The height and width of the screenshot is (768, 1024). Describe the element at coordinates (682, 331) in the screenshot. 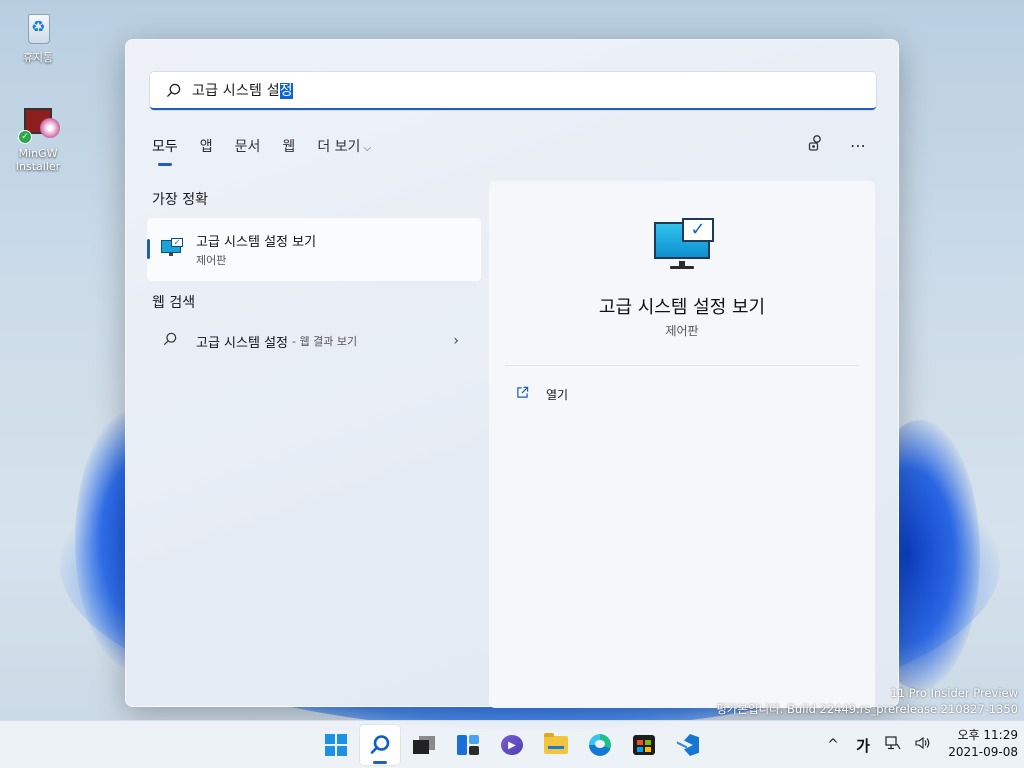

I see `detail-subtitle: 제어판` at that location.